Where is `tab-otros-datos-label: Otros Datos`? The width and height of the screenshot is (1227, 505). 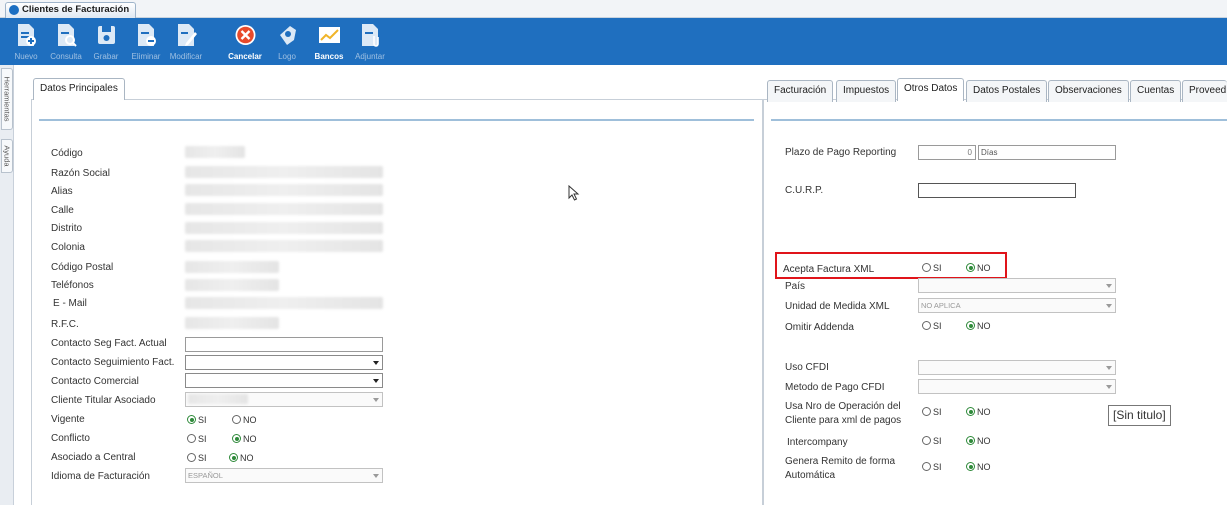
tab-otros-datos-label: Otros Datos is located at coordinates (931, 88).